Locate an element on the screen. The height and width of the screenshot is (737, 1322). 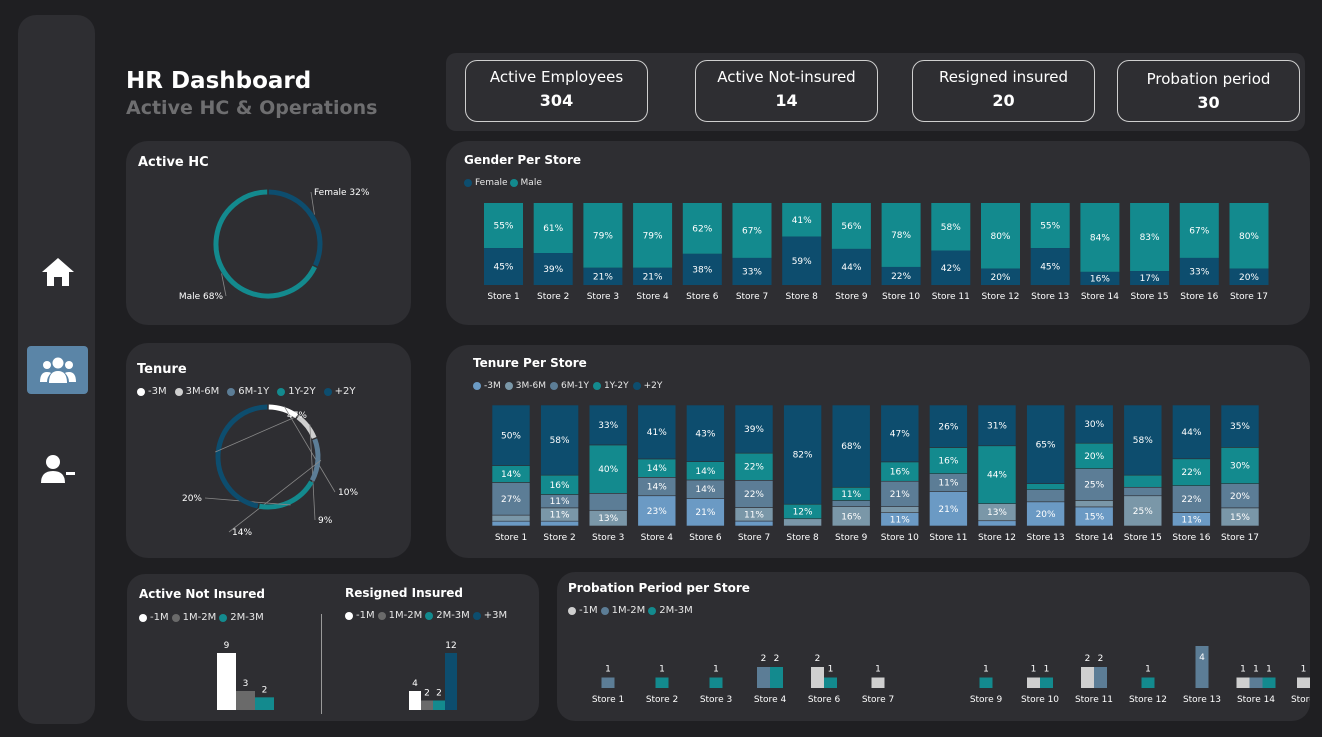
tenure-bar-group: 27% 14% 50% is located at coordinates (511, 465).